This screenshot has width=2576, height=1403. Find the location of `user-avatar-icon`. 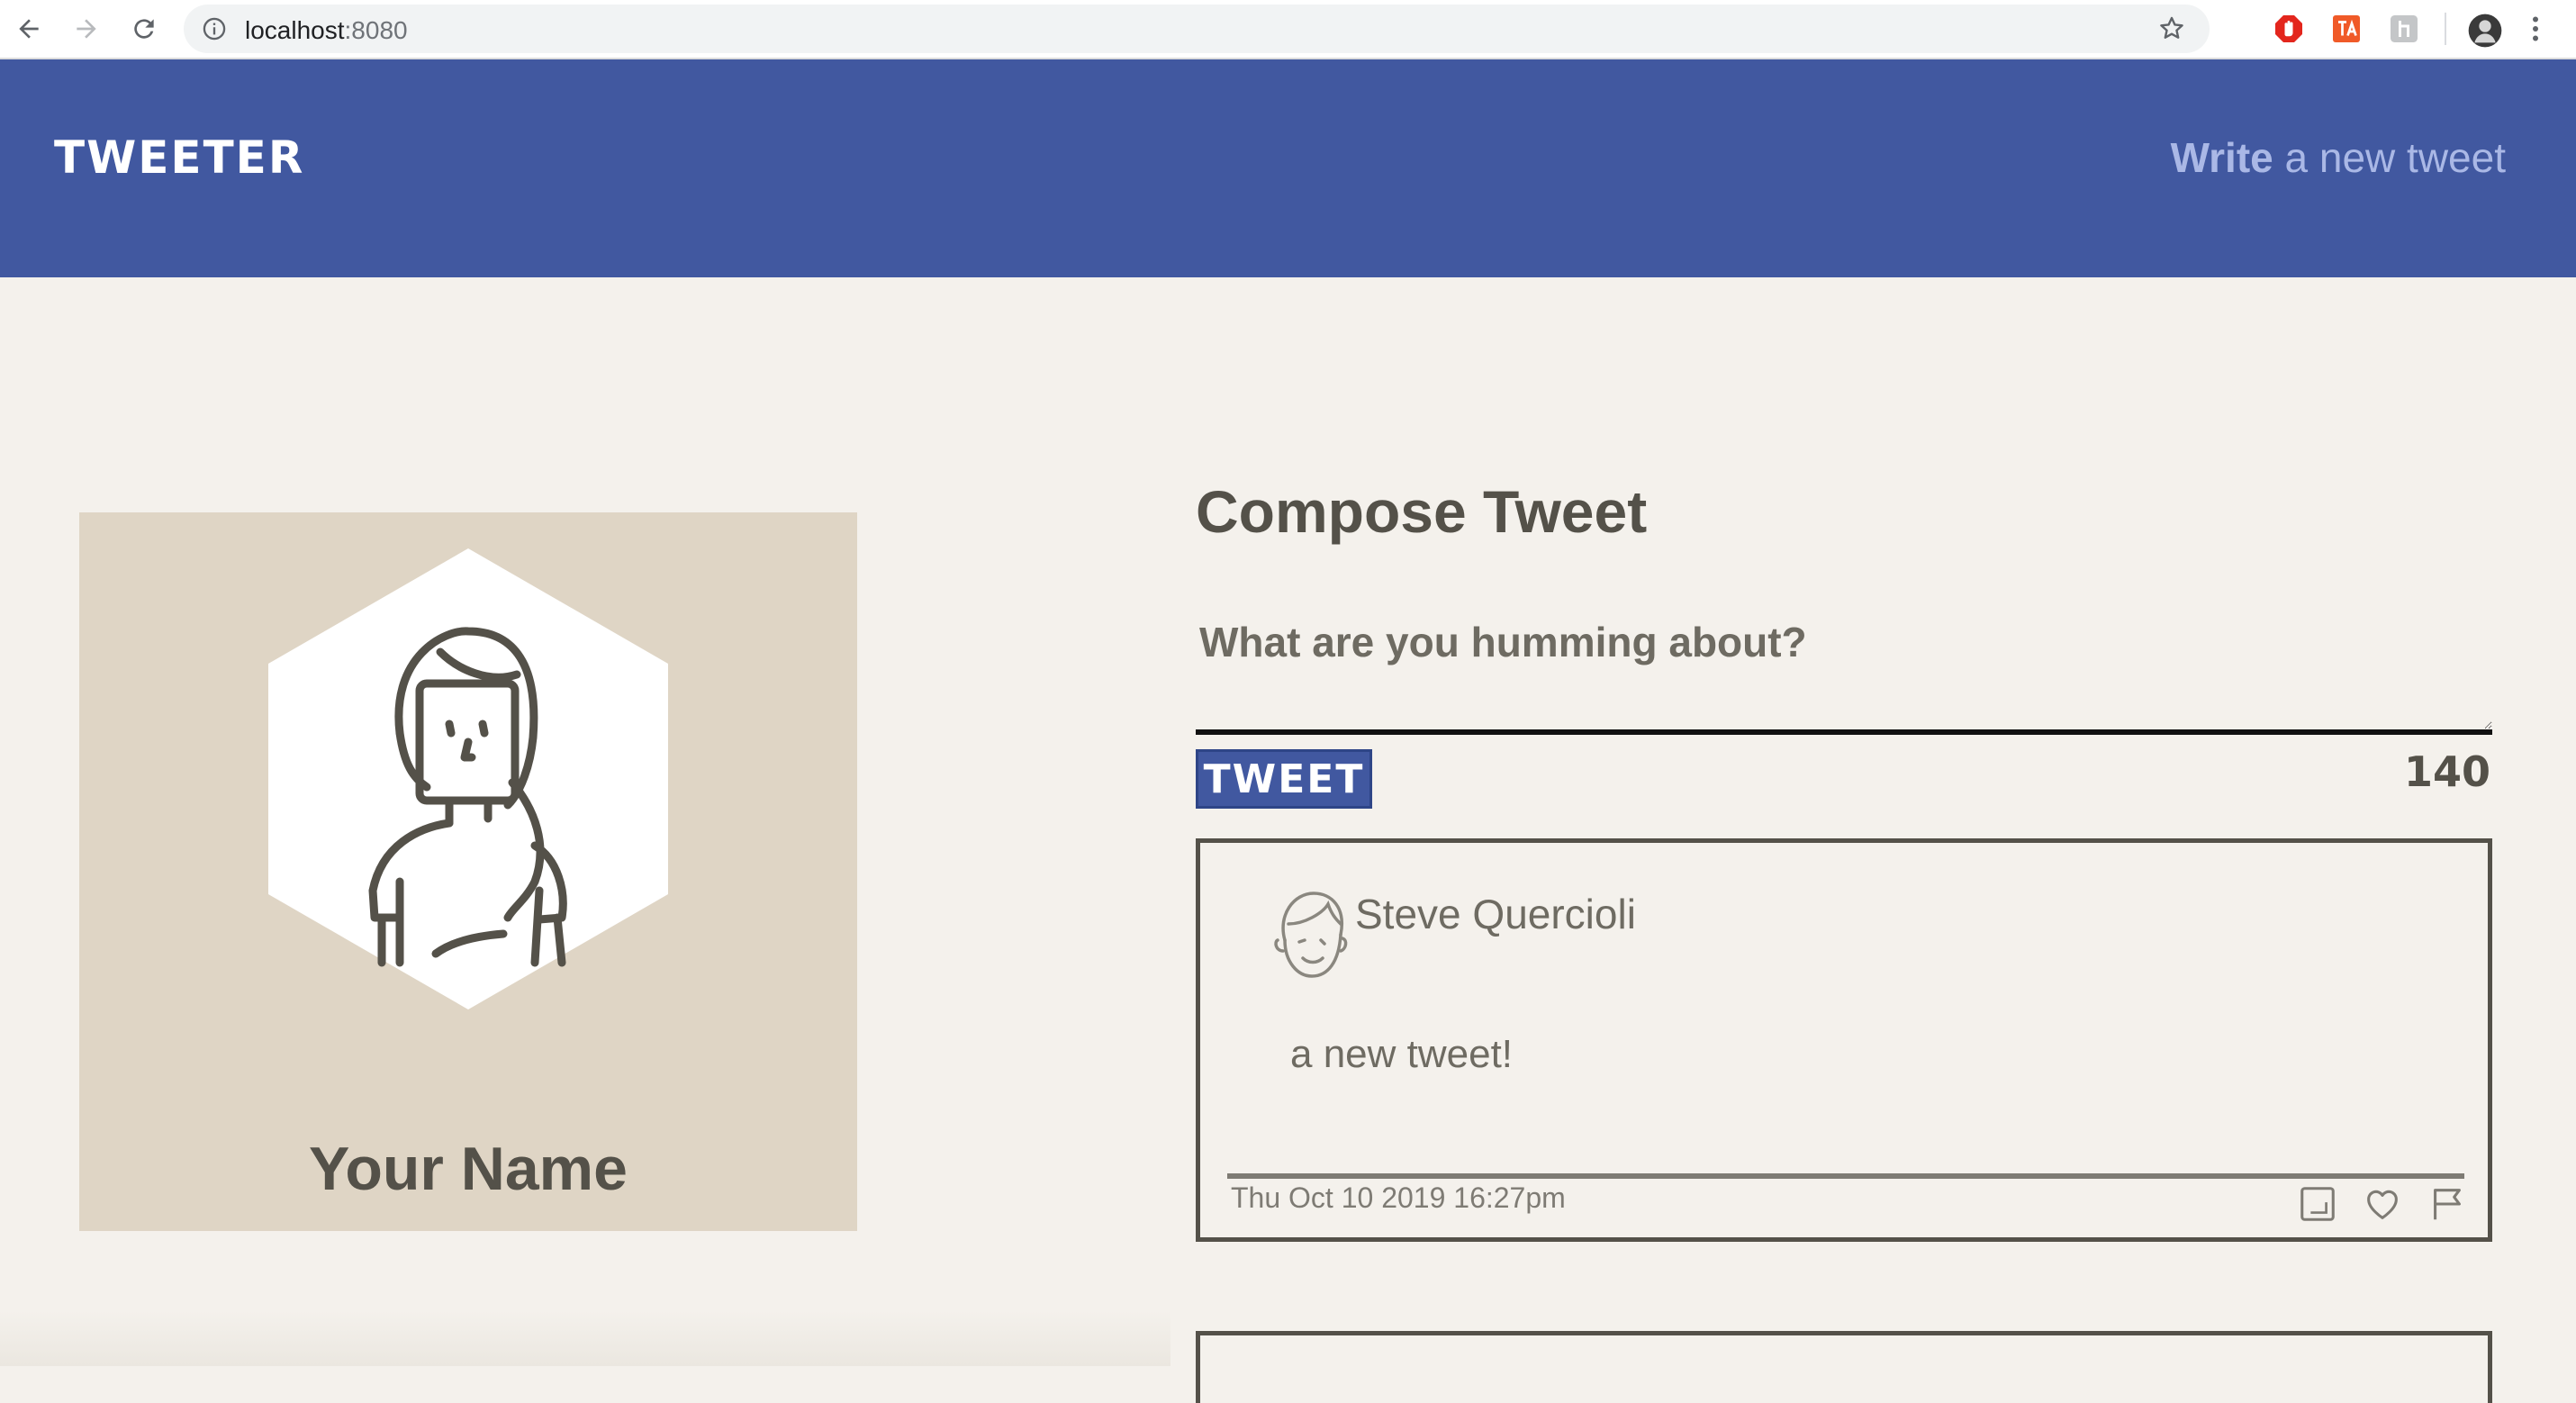

user-avatar-icon is located at coordinates (1310, 936).